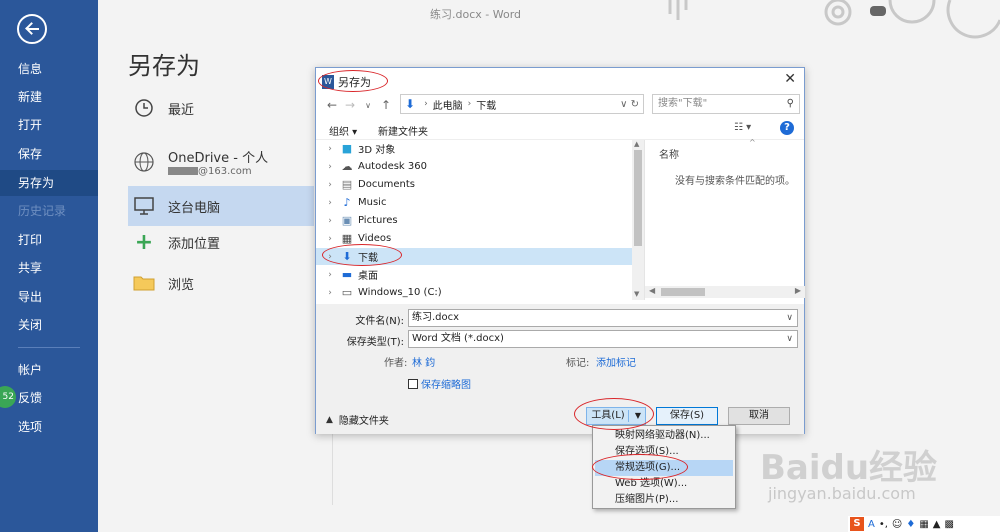  Describe the element at coordinates (144, 283) in the screenshot. I see `folder-icon` at that location.